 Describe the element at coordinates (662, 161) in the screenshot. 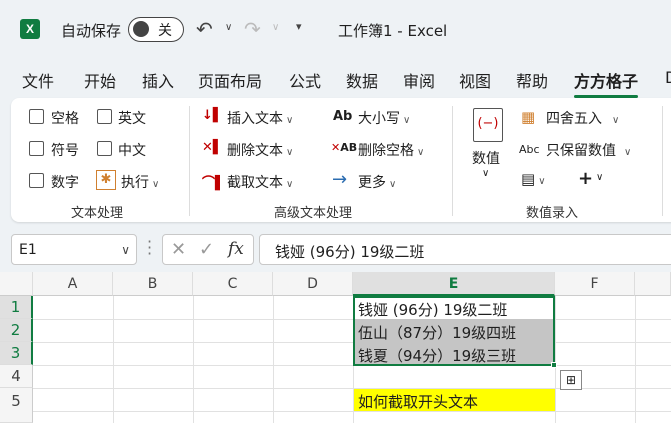

I see `group-divider` at that location.